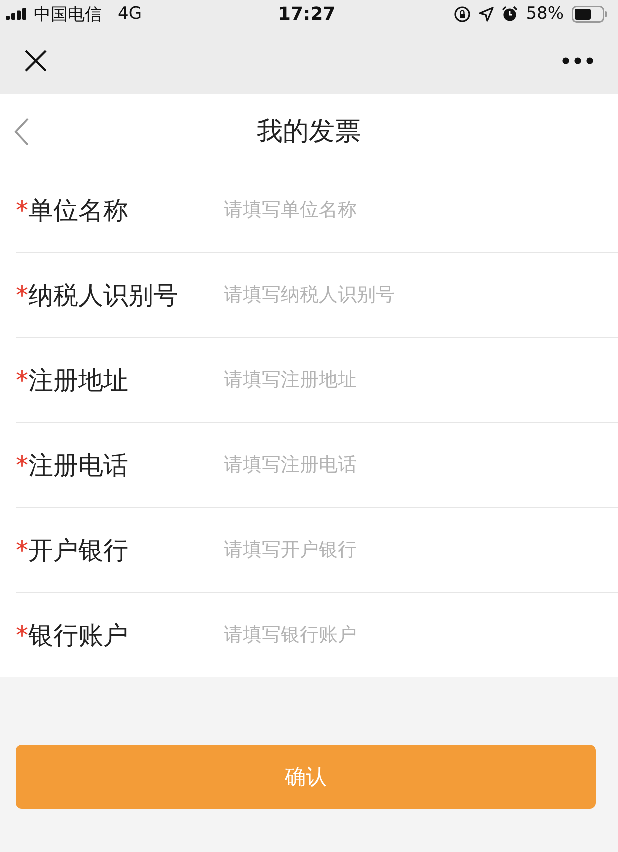 The height and width of the screenshot is (852, 618). What do you see at coordinates (307, 14) in the screenshot?
I see `clock-time: 17:27` at bounding box center [307, 14].